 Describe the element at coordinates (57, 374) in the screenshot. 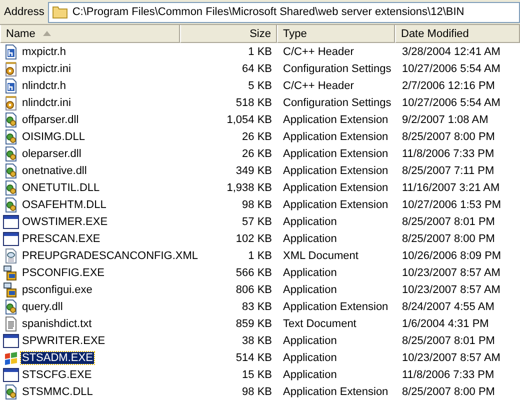

I see `file-name: STSCFG.EXE` at that location.